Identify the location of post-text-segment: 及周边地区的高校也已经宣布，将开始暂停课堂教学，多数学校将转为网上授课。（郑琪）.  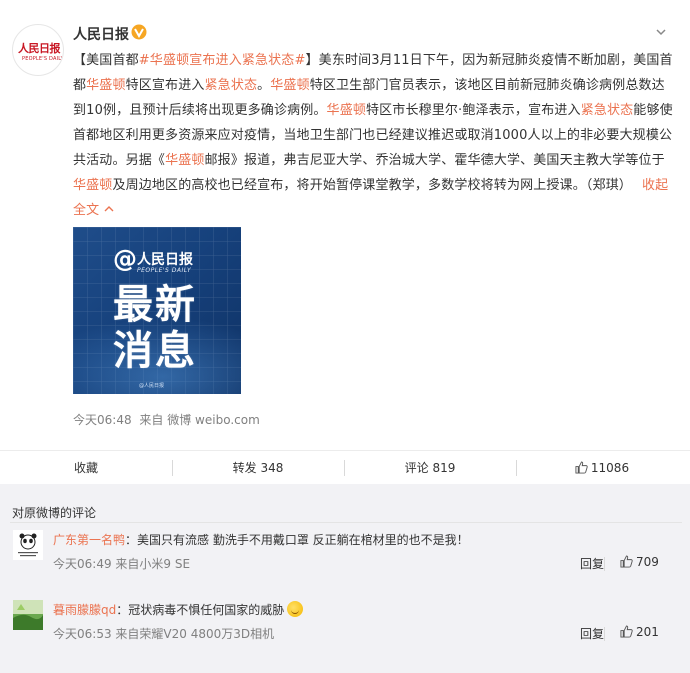
(372, 185).